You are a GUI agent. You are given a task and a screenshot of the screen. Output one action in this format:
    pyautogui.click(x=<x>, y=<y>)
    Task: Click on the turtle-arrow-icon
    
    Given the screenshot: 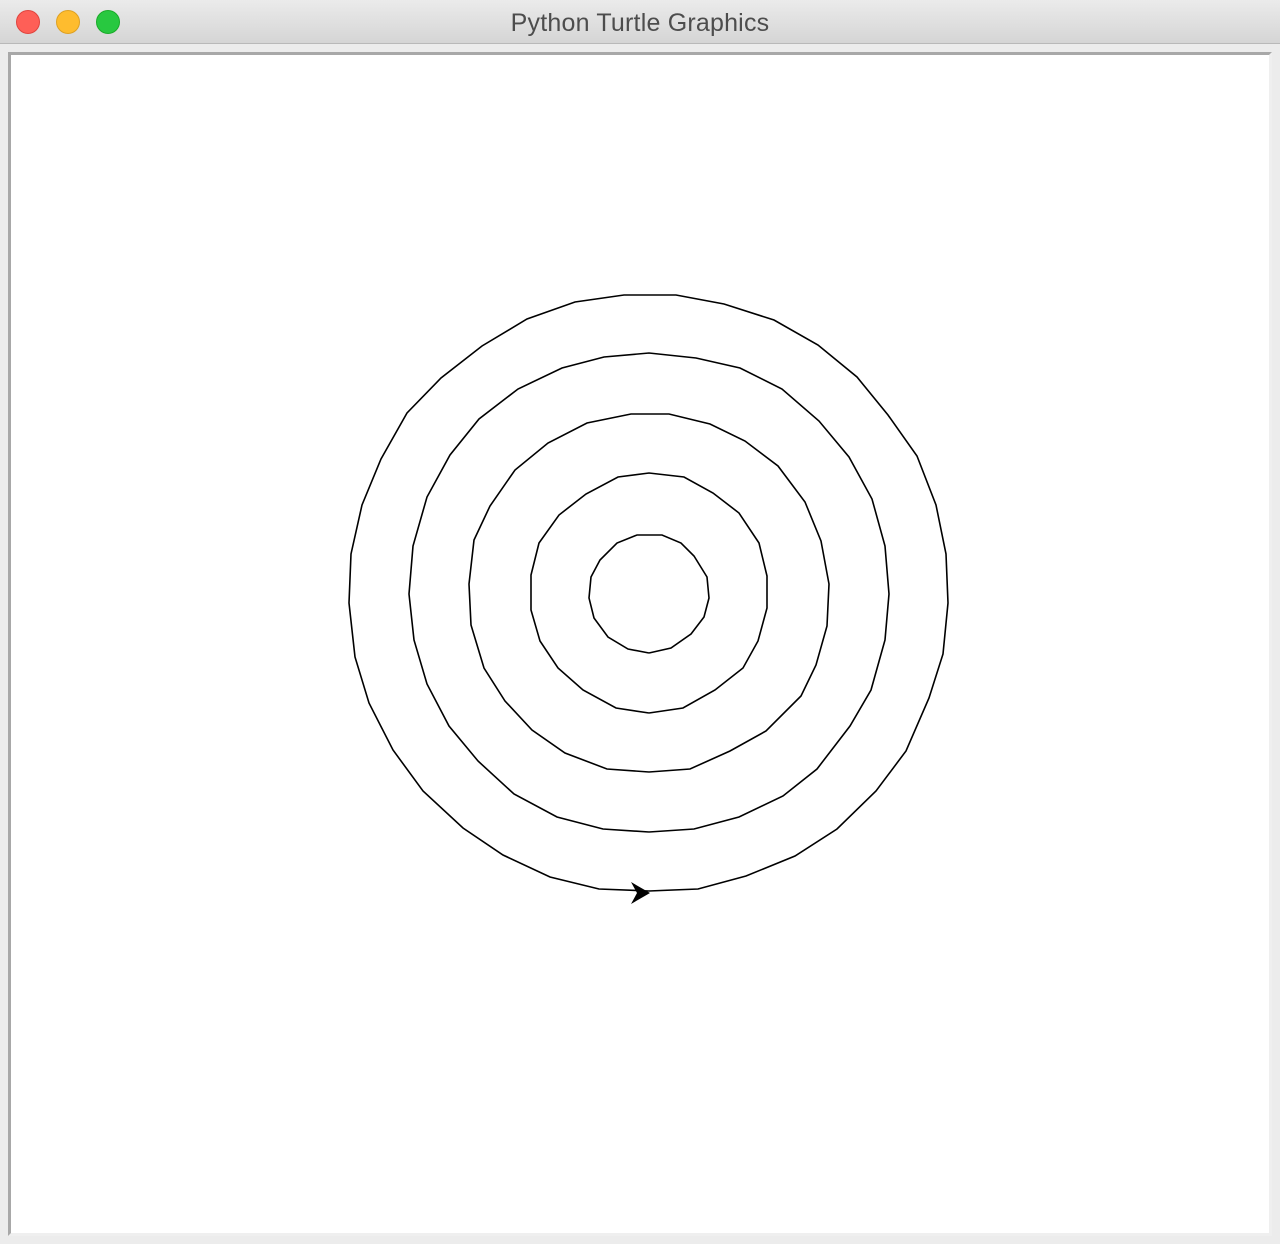 What is the action you would take?
    pyautogui.click(x=640, y=893)
    